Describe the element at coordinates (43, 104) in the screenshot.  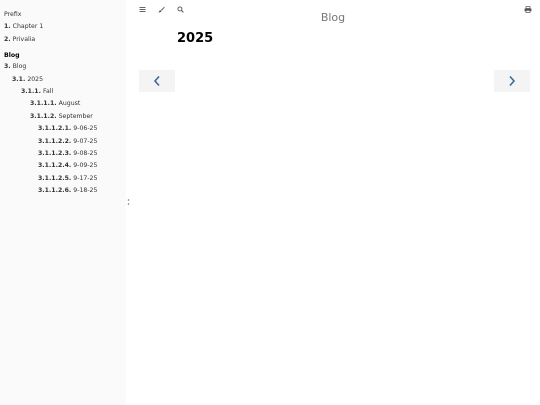
I see `toc-number: 3.1.1.1.` at that location.